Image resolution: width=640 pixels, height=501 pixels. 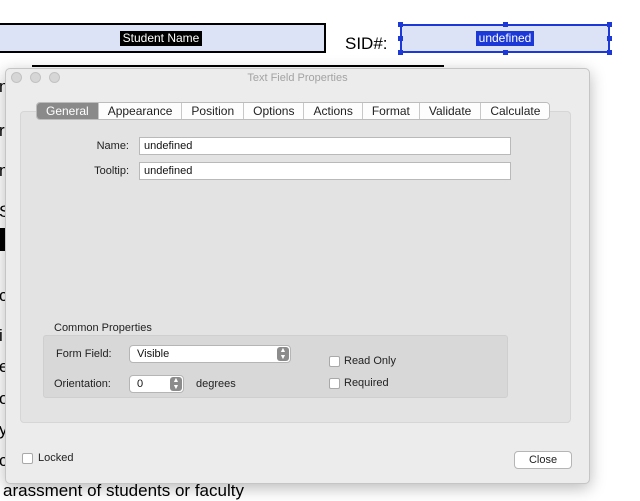 What do you see at coordinates (1, 335) in the screenshot?
I see `document-text-fragment: i` at bounding box center [1, 335].